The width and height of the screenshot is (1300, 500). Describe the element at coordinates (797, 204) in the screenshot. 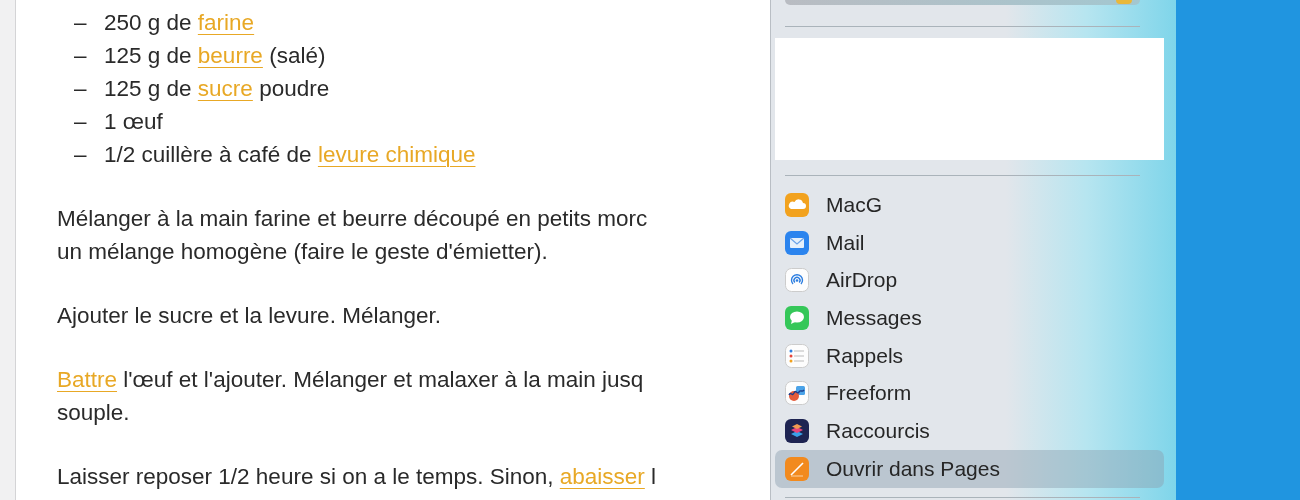

I see `cloud-icon` at that location.